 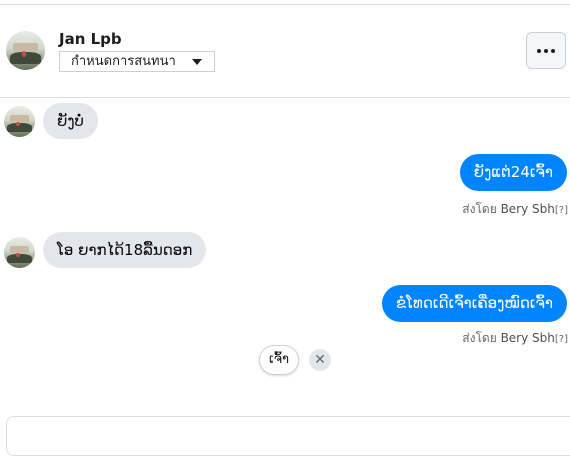 I want to click on contact-avatar, so click(x=25, y=50).